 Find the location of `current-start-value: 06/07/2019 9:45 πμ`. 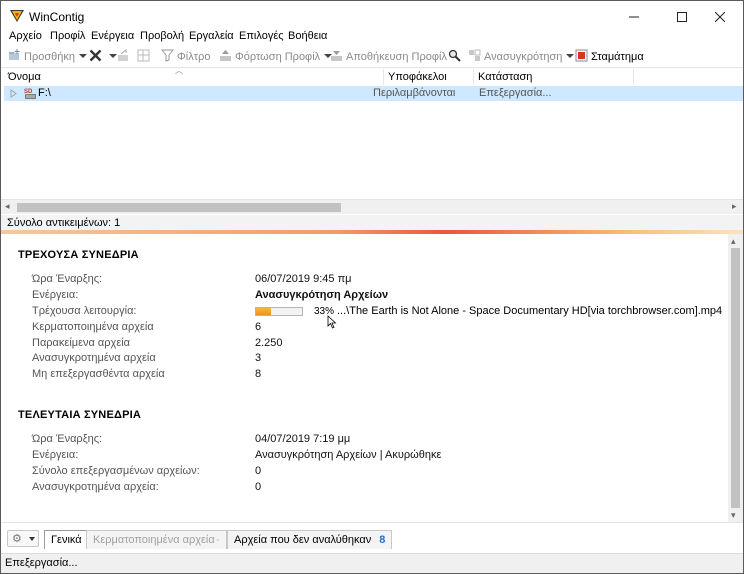

current-start-value: 06/07/2019 9:45 πμ is located at coordinates (303, 279).